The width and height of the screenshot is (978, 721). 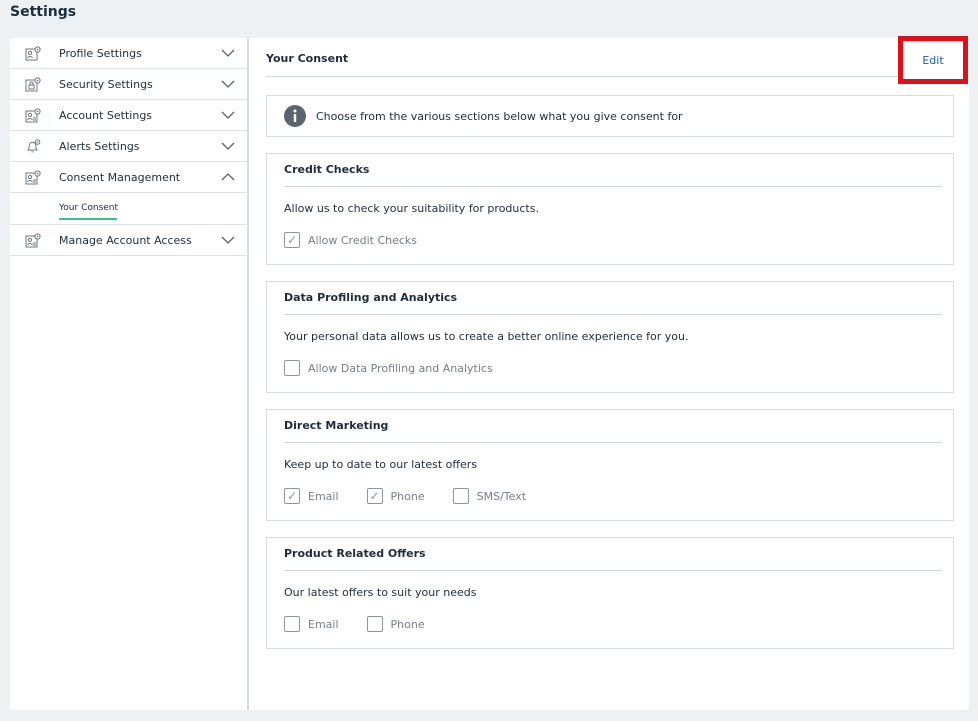 What do you see at coordinates (106, 115) in the screenshot?
I see `sidebar-item-label: Account Settings` at bounding box center [106, 115].